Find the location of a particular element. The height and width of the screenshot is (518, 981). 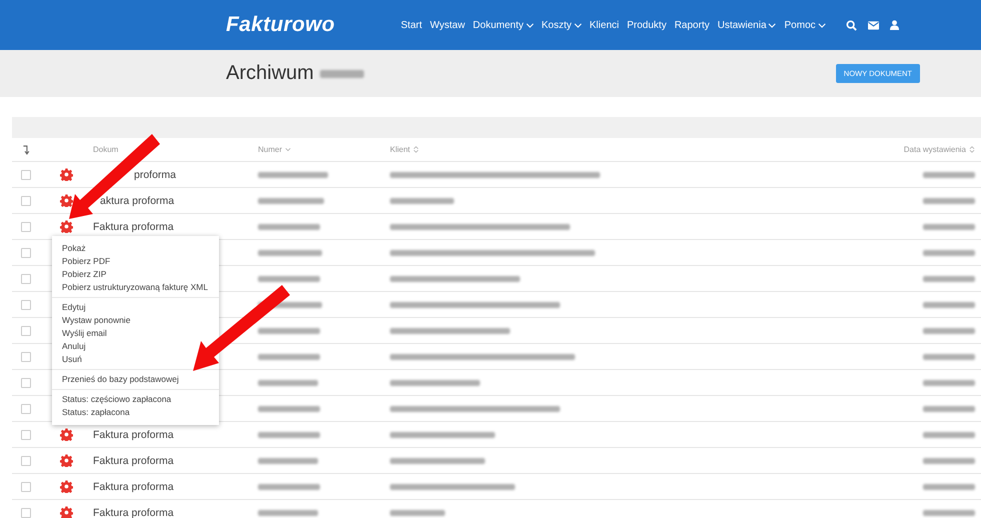

nav-link: Wystaw is located at coordinates (447, 25).